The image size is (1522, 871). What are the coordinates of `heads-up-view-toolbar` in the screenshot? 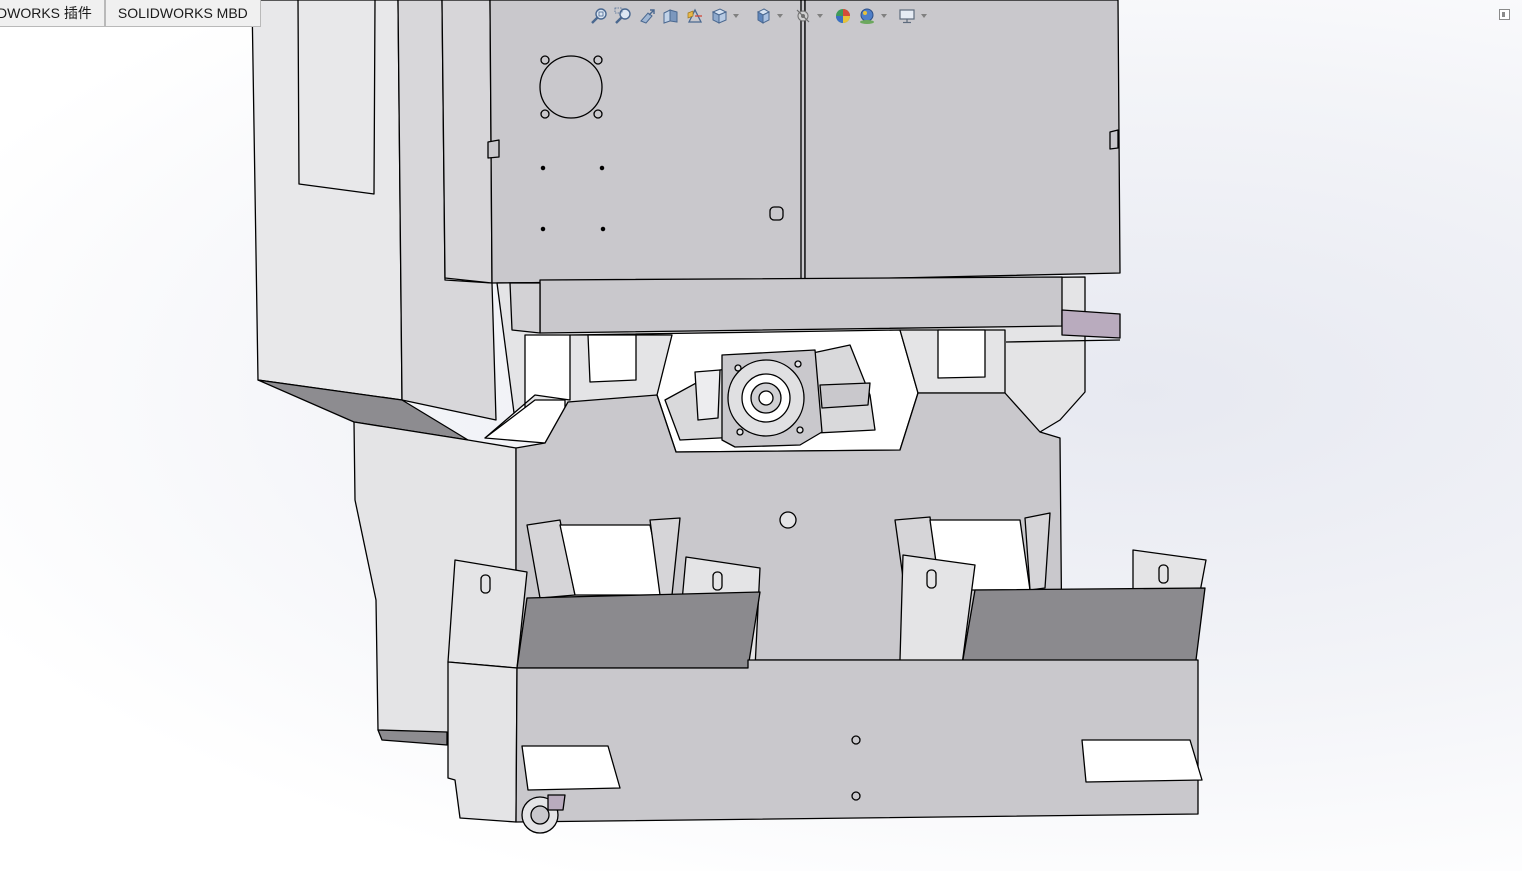 It's located at (758, 16).